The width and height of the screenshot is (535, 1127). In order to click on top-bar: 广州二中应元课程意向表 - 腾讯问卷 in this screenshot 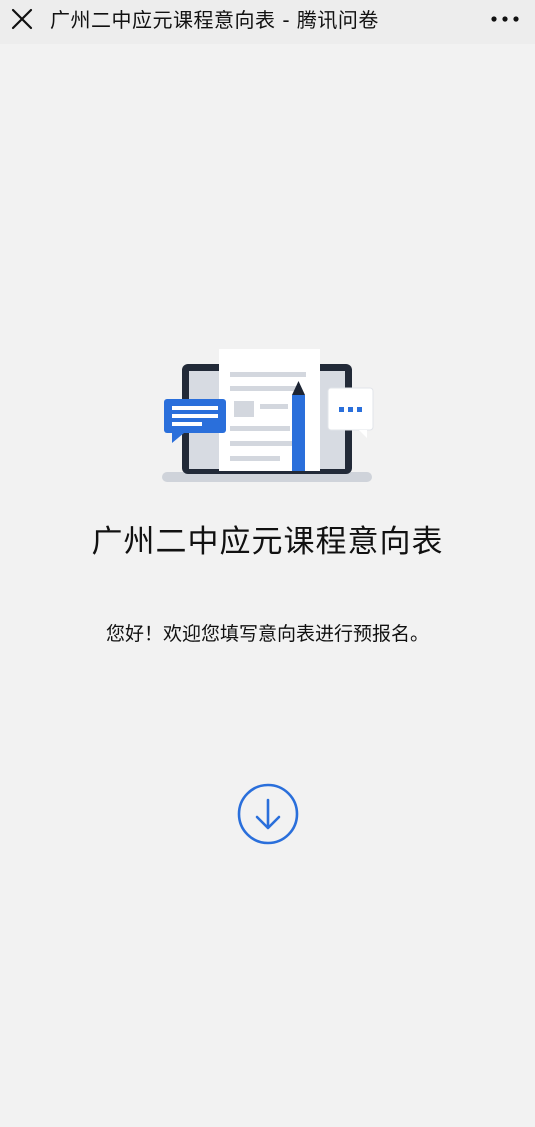, I will do `click(267, 22)`.